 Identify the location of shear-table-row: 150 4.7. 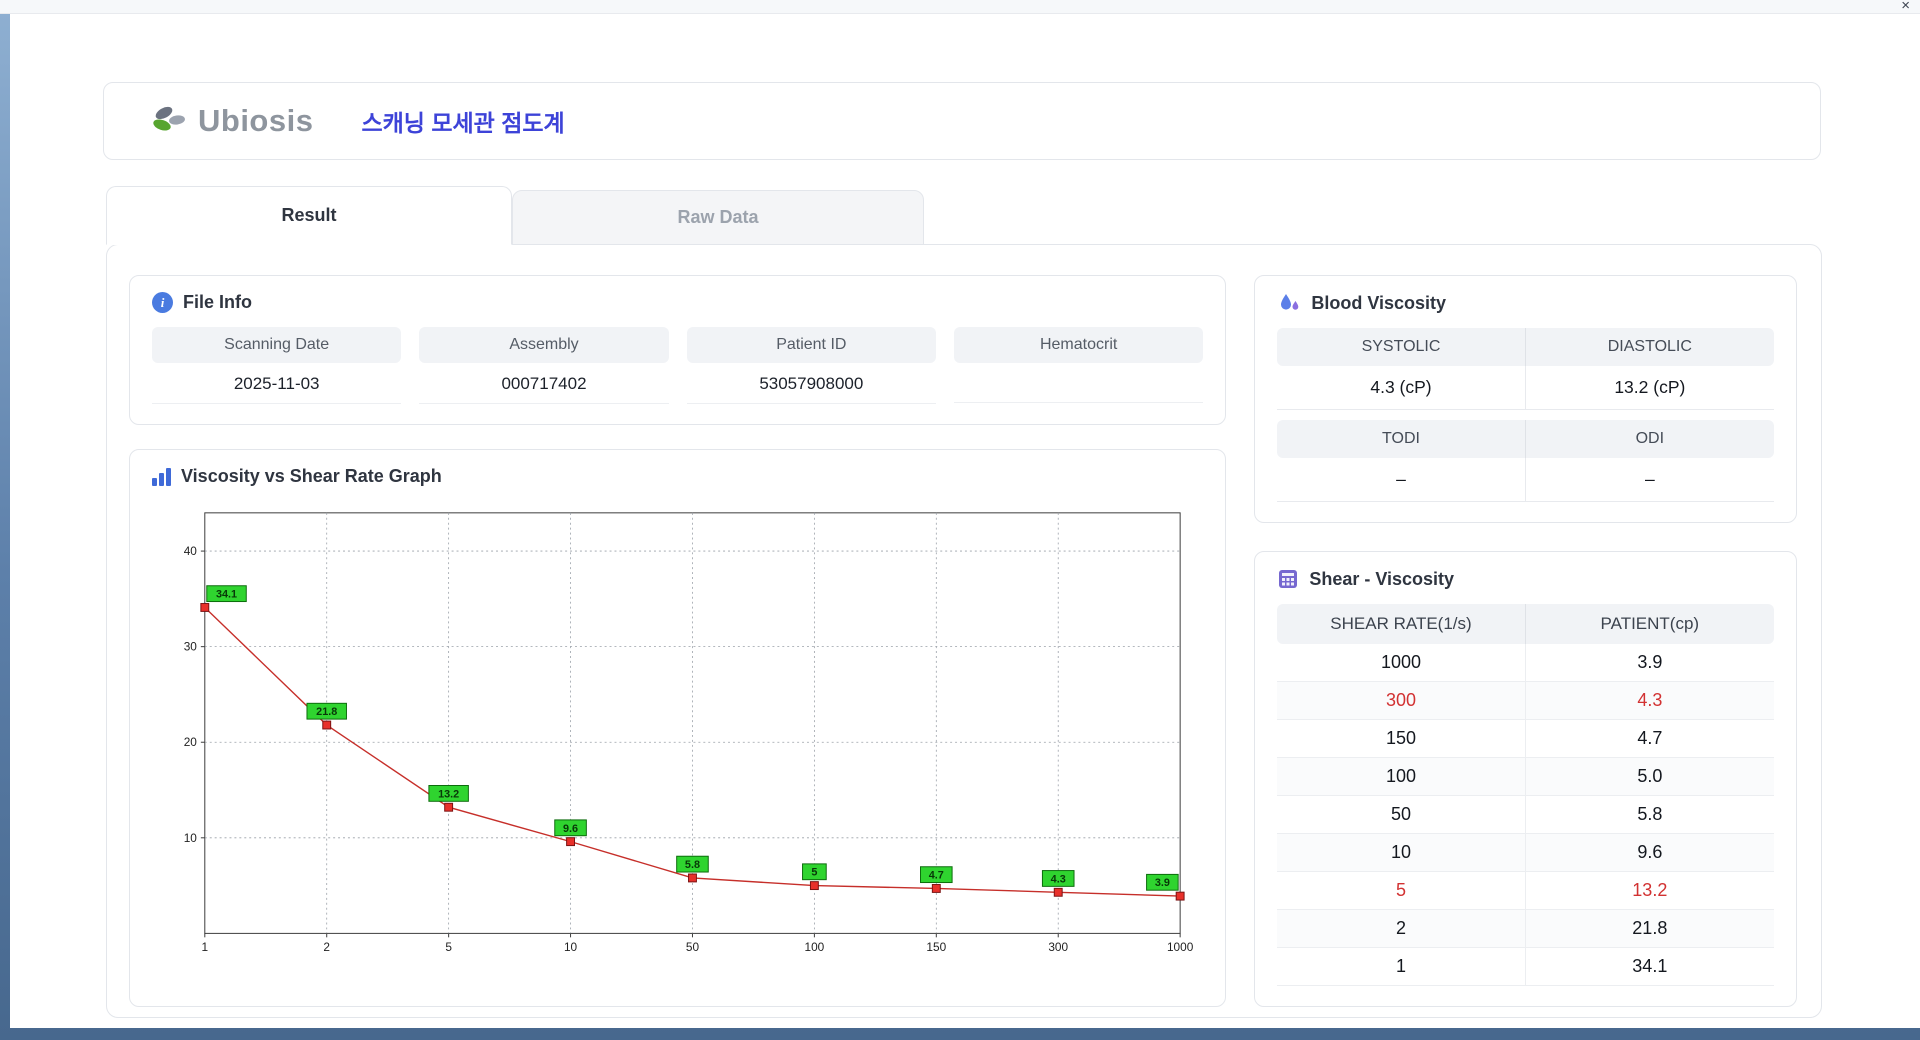
(1525, 739).